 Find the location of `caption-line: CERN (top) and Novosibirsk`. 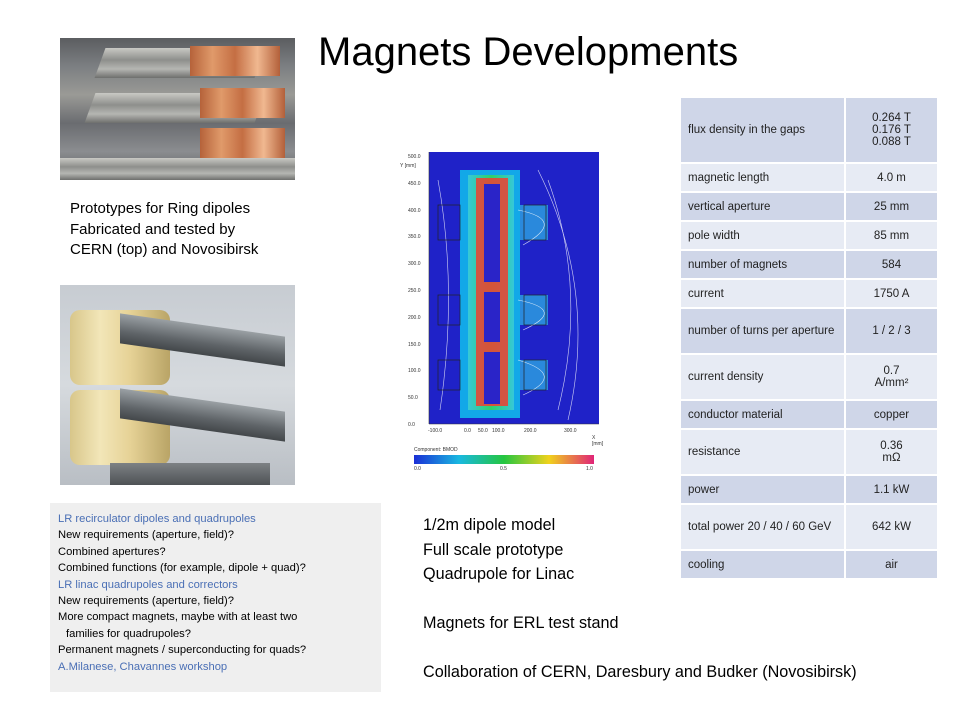

caption-line: CERN (top) and Novosibirsk is located at coordinates (164, 249).